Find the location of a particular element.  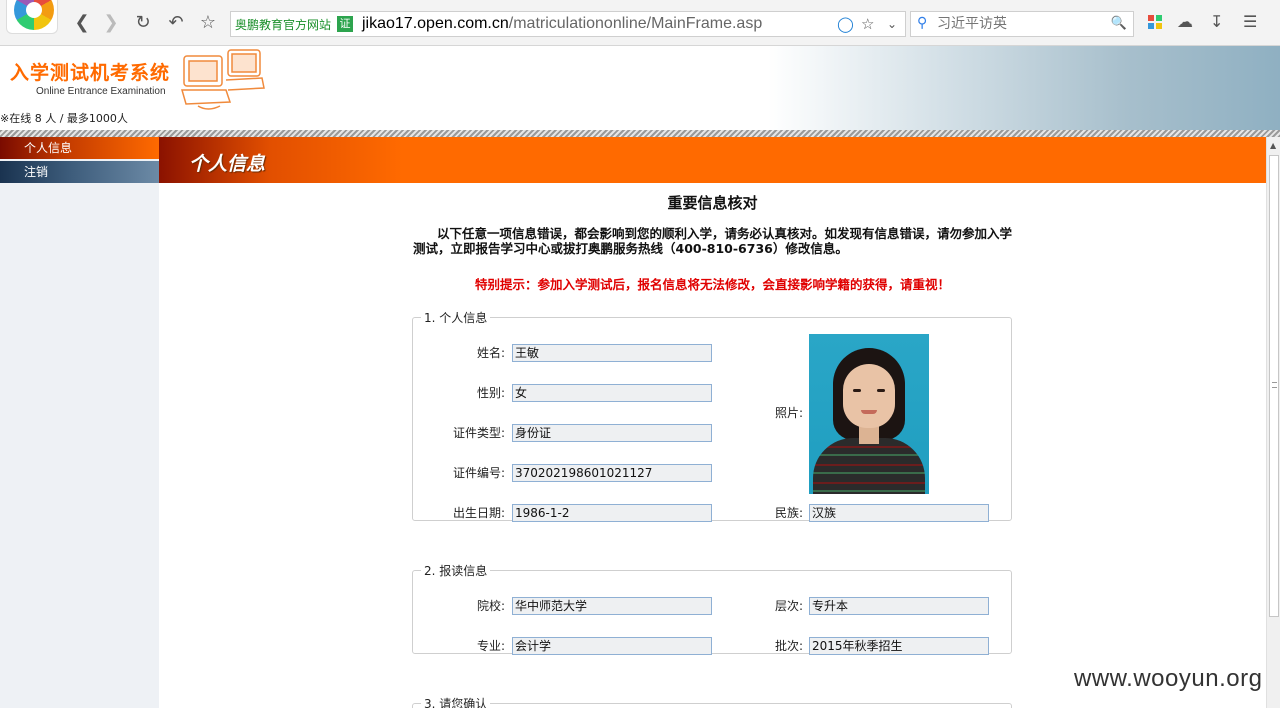

name-field: 王敏 is located at coordinates (612, 353).